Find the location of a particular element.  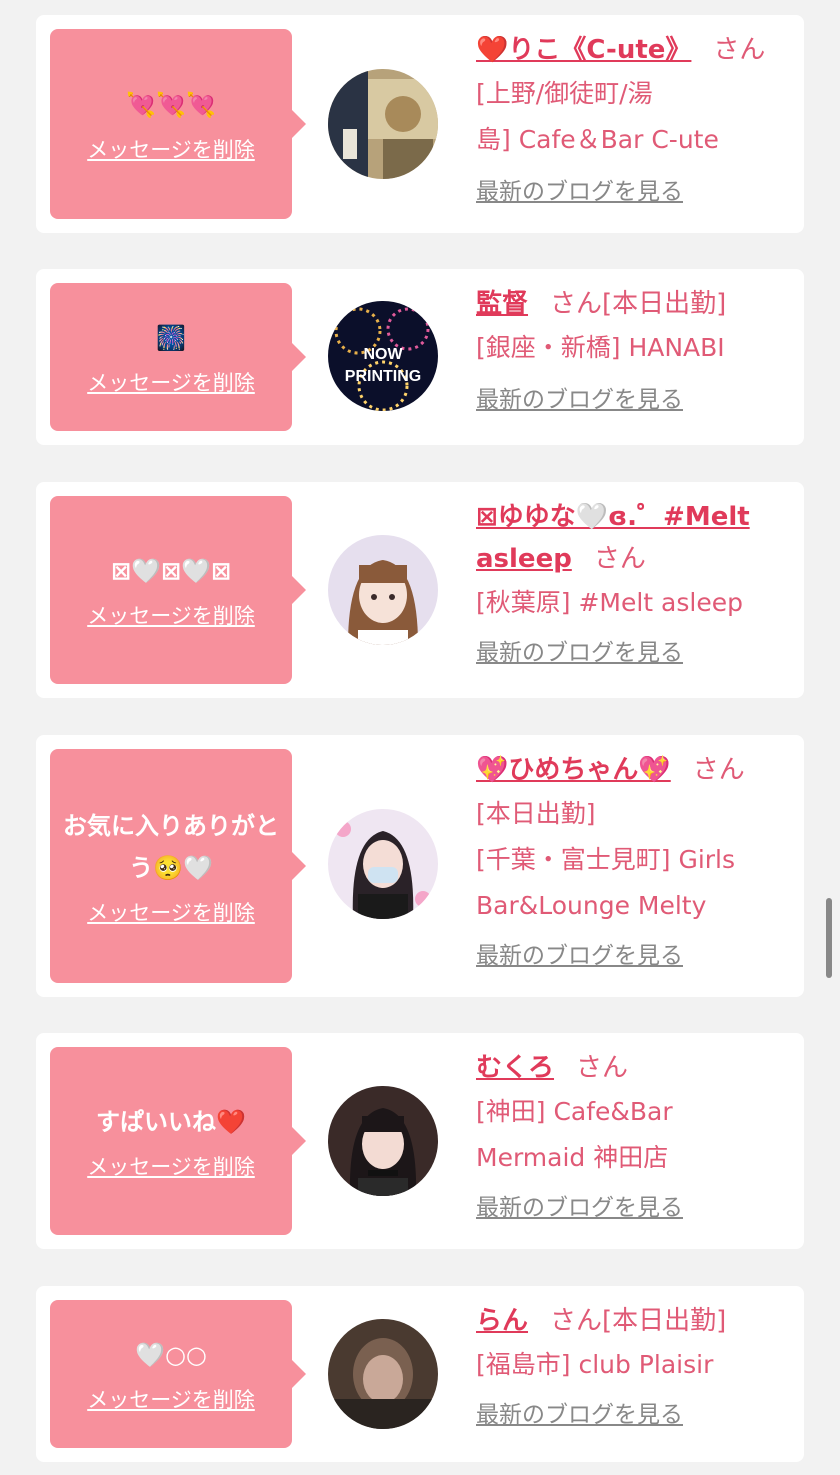

scrollbar is located at coordinates (829, 938).